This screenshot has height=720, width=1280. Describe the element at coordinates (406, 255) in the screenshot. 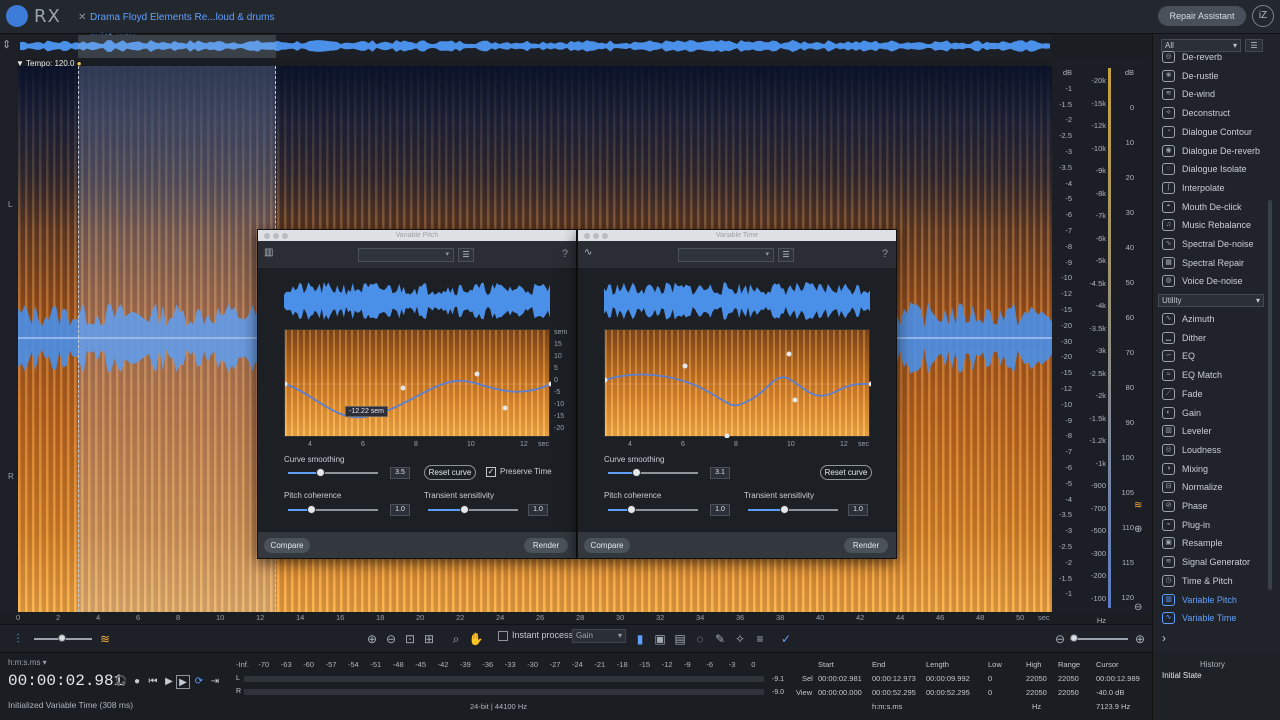

I see `preset-select: ▾` at that location.